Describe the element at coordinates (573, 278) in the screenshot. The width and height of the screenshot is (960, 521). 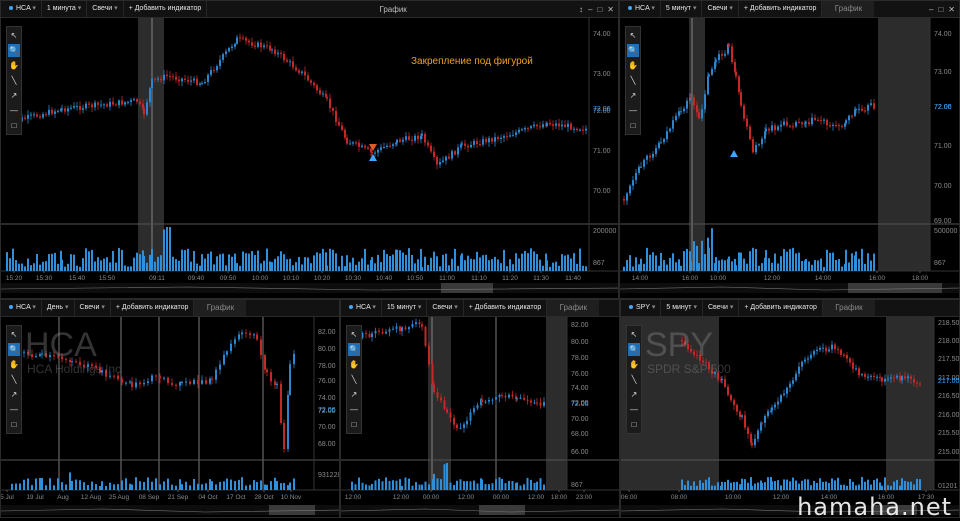
I see `time-tick-label: 11:40` at that location.